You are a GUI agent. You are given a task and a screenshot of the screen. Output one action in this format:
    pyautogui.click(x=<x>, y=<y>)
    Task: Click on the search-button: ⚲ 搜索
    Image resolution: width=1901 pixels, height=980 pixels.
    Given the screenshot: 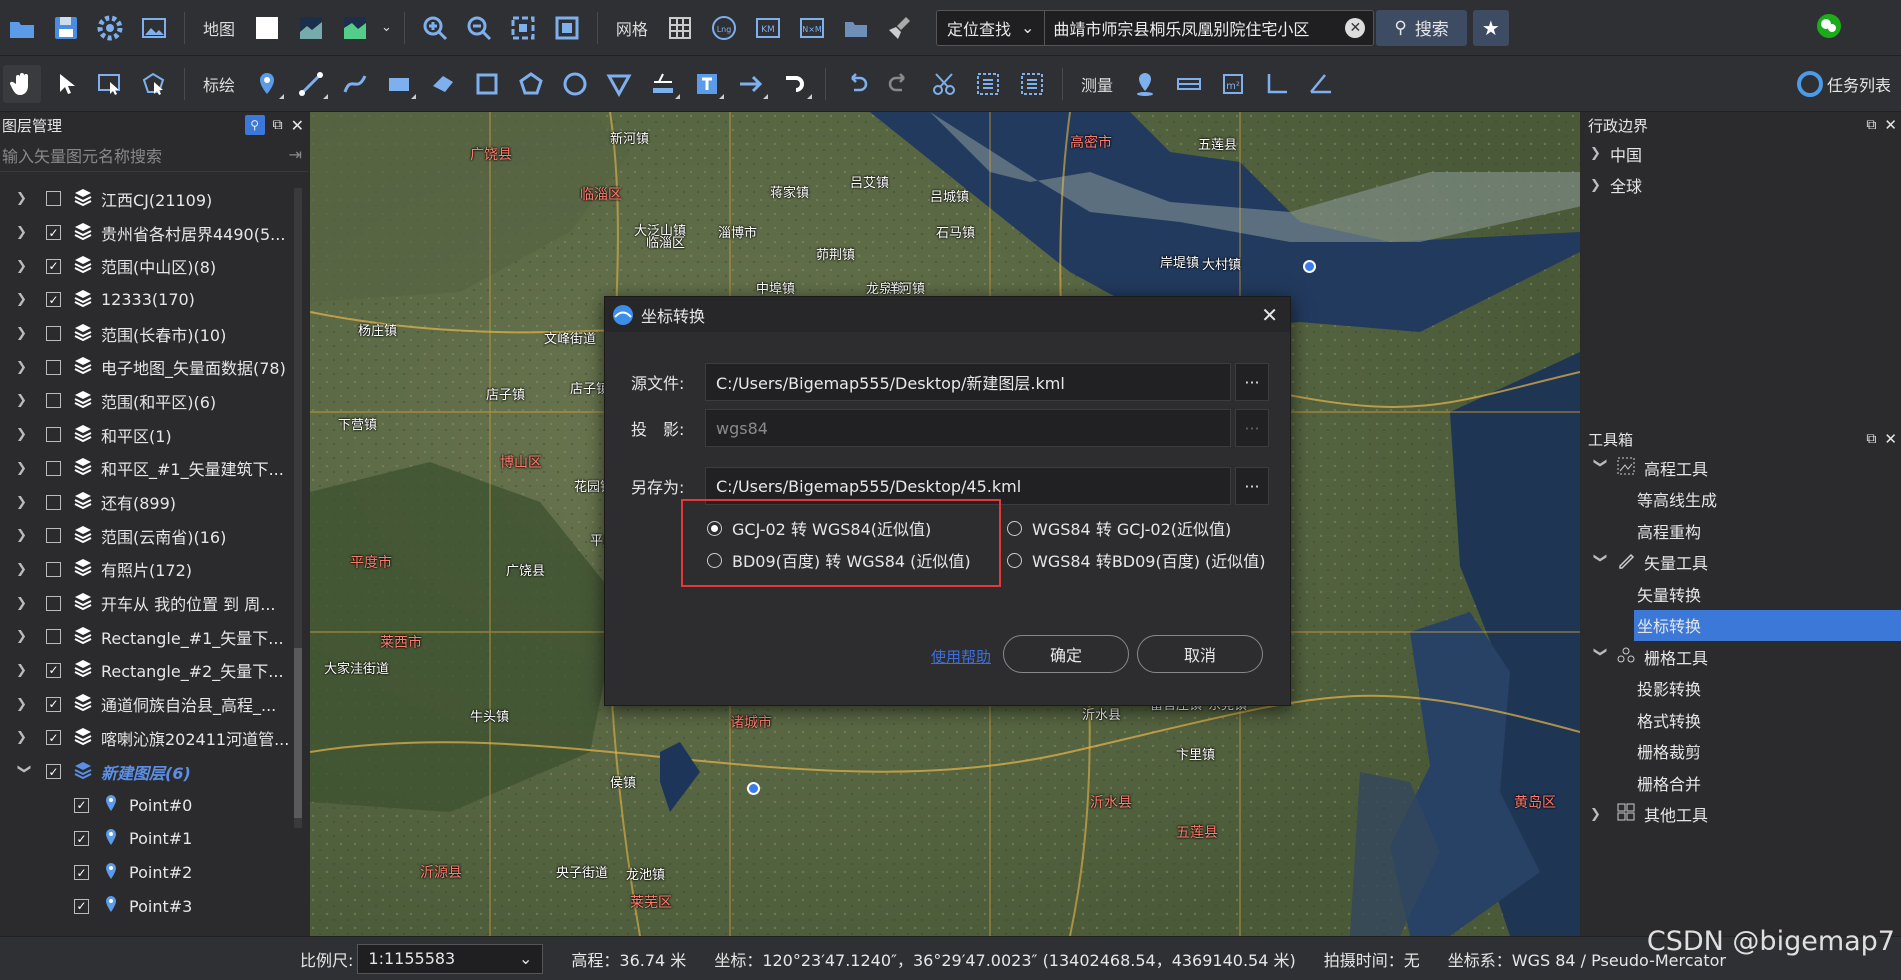 What is the action you would take?
    pyautogui.click(x=1421, y=27)
    